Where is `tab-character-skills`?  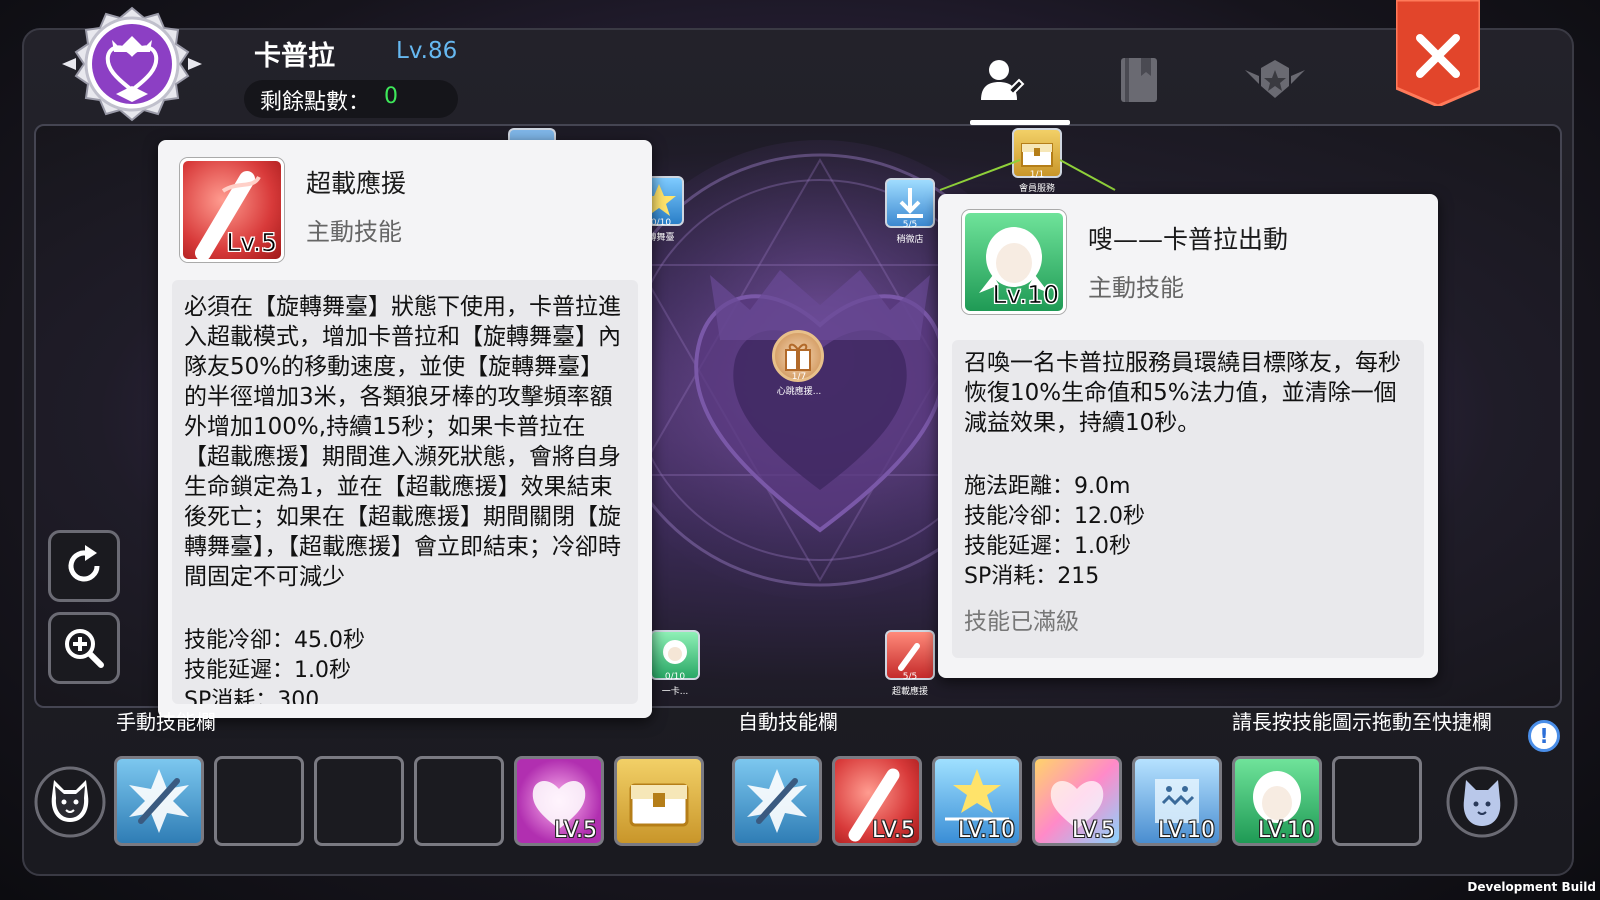
tab-character-skills is located at coordinates (1001, 80).